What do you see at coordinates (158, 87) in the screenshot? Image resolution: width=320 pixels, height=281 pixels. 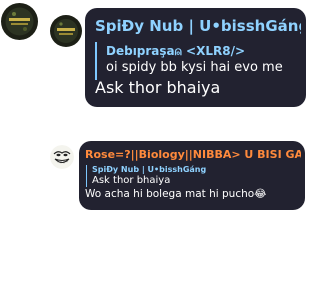 I see `message-text: Ask thor bhaiya` at bounding box center [158, 87].